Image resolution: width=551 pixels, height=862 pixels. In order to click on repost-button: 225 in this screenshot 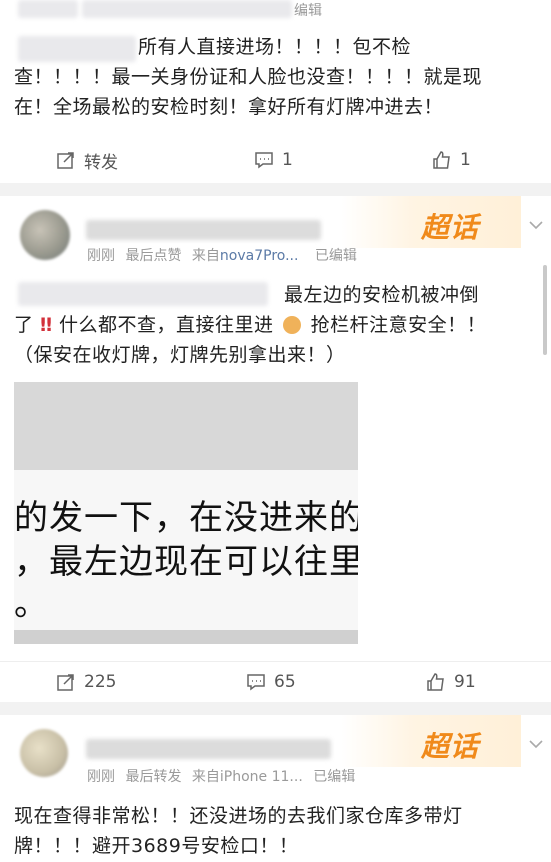, I will do `click(86, 682)`.